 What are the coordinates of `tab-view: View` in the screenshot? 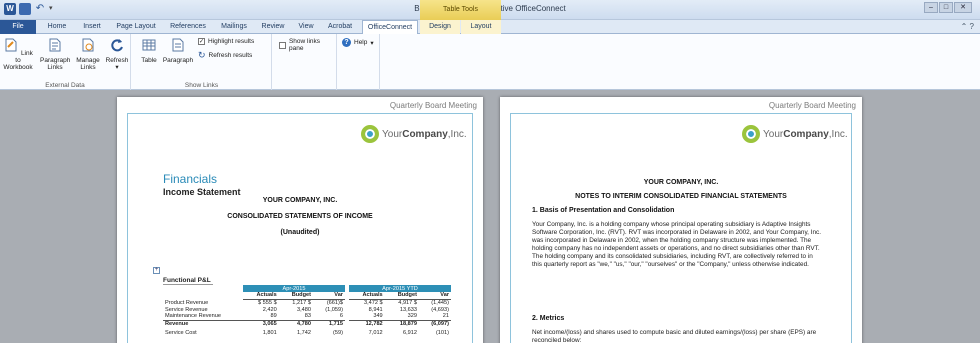 It's located at (306, 27).